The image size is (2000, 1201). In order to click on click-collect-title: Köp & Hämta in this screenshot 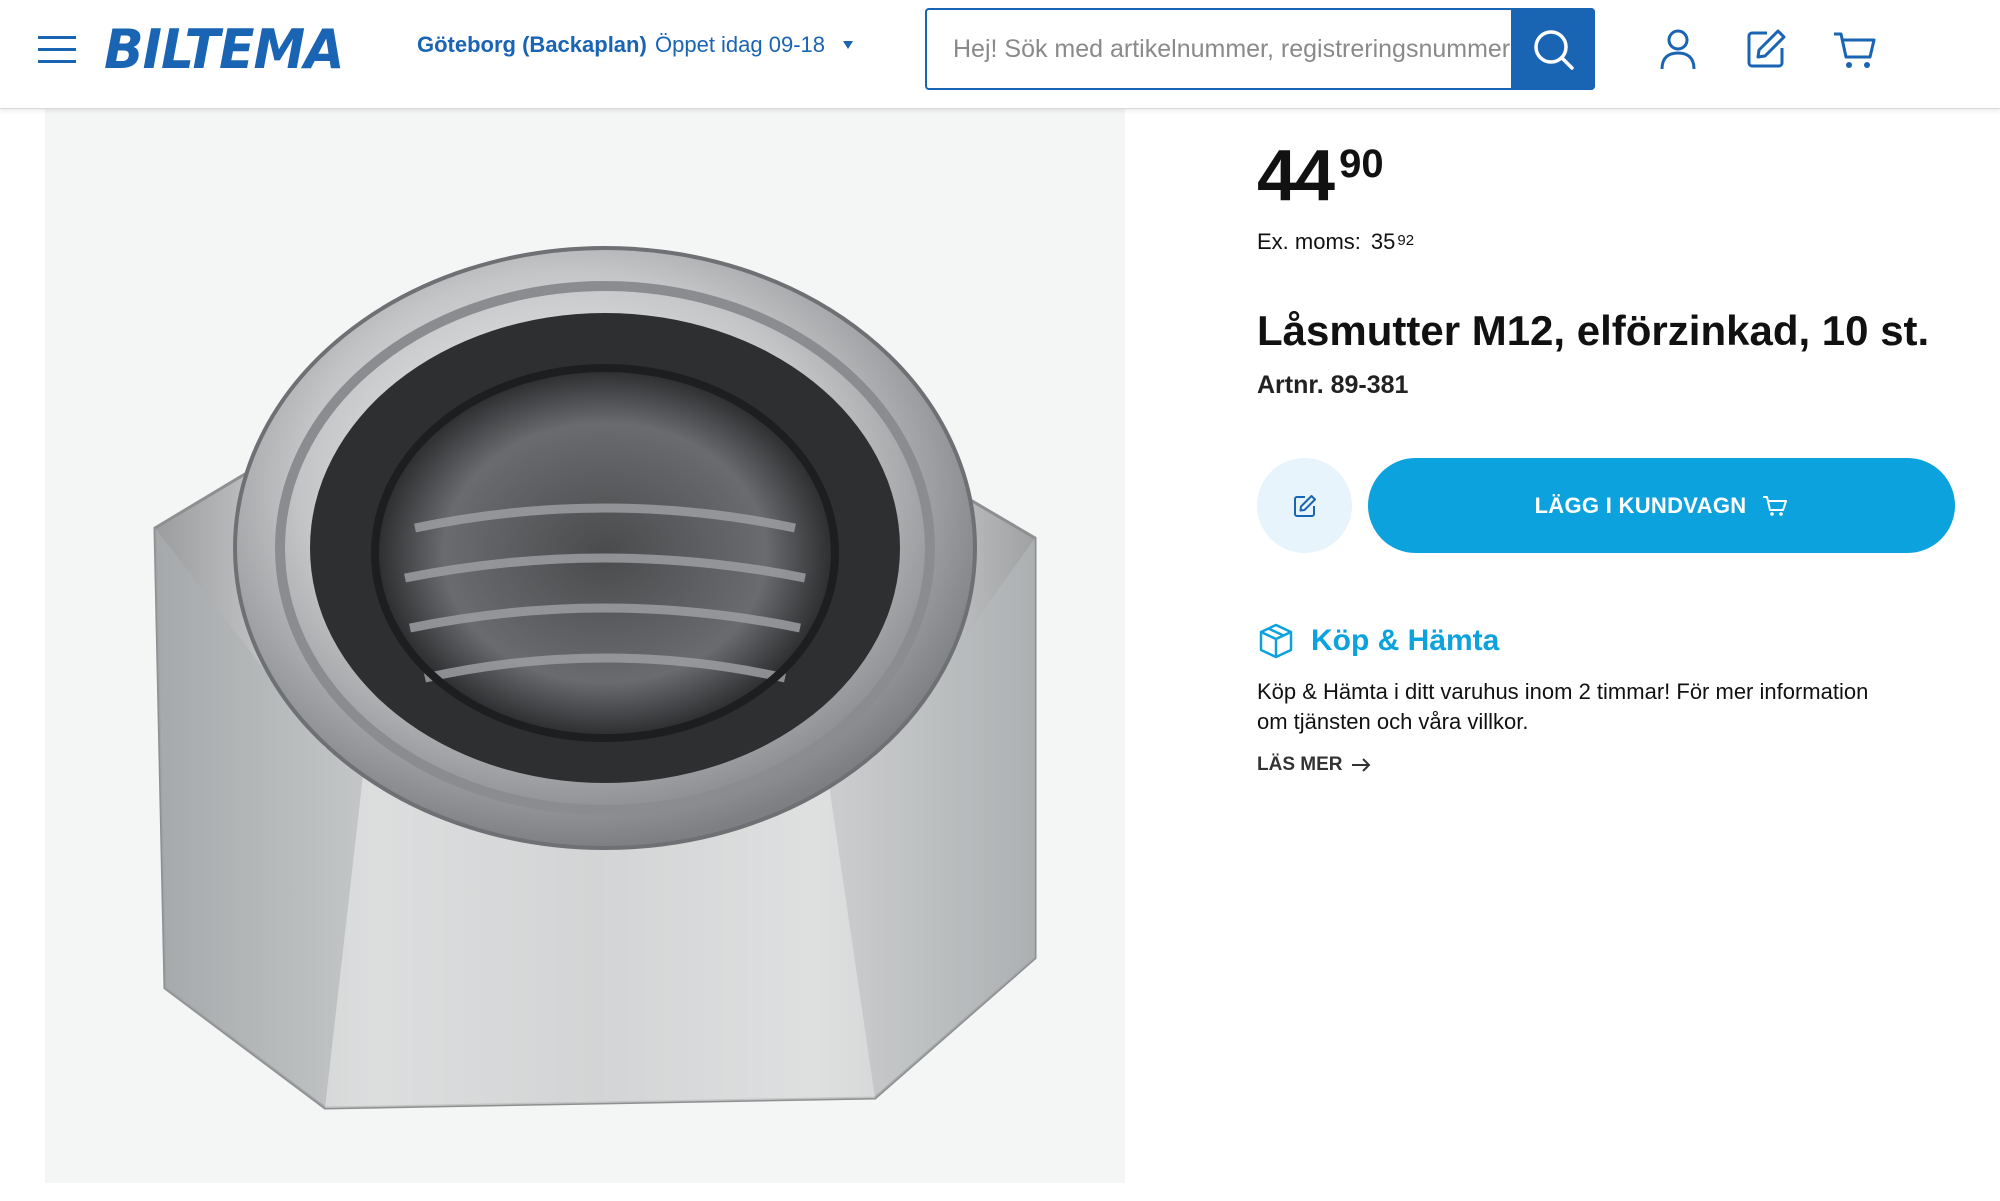, I will do `click(1405, 640)`.